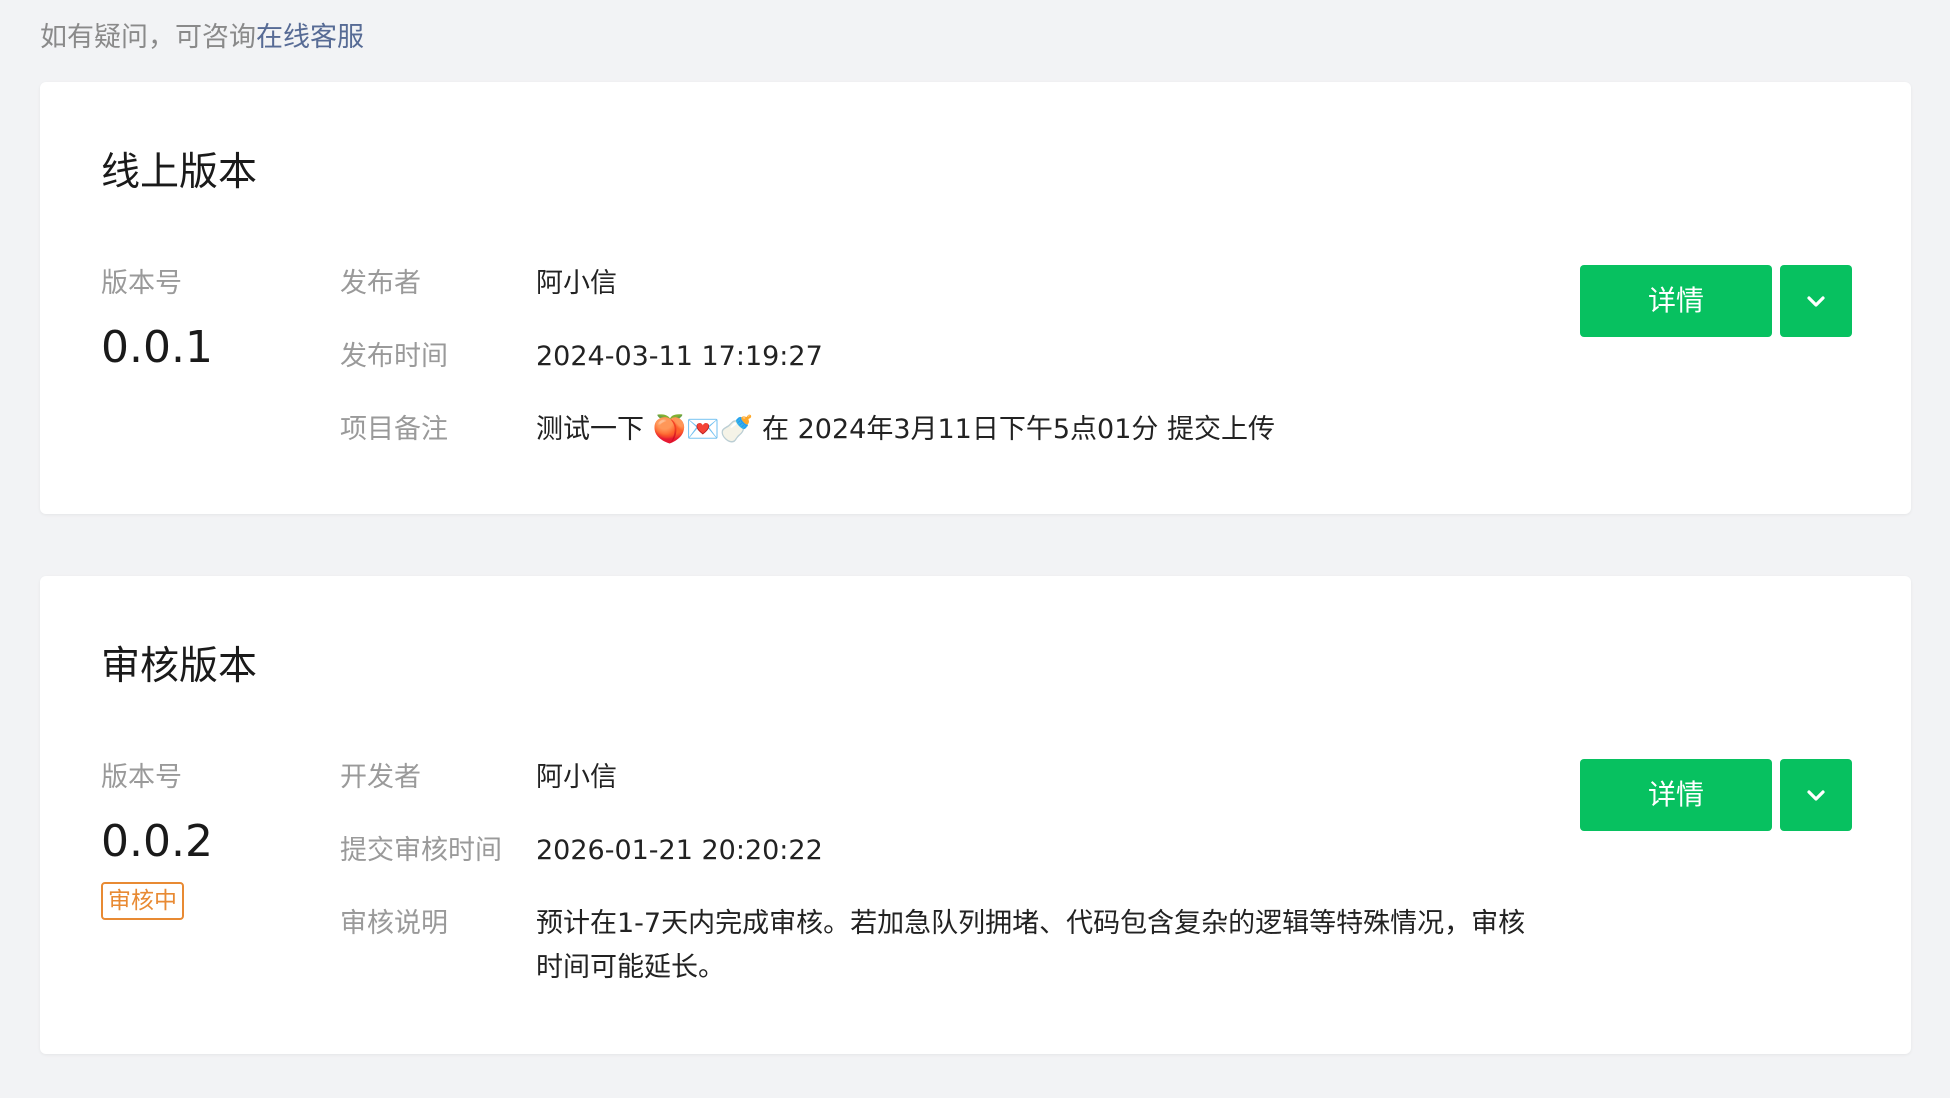 The width and height of the screenshot is (1950, 1098). What do you see at coordinates (380, 283) in the screenshot?
I see `publisher-label: 发布者` at bounding box center [380, 283].